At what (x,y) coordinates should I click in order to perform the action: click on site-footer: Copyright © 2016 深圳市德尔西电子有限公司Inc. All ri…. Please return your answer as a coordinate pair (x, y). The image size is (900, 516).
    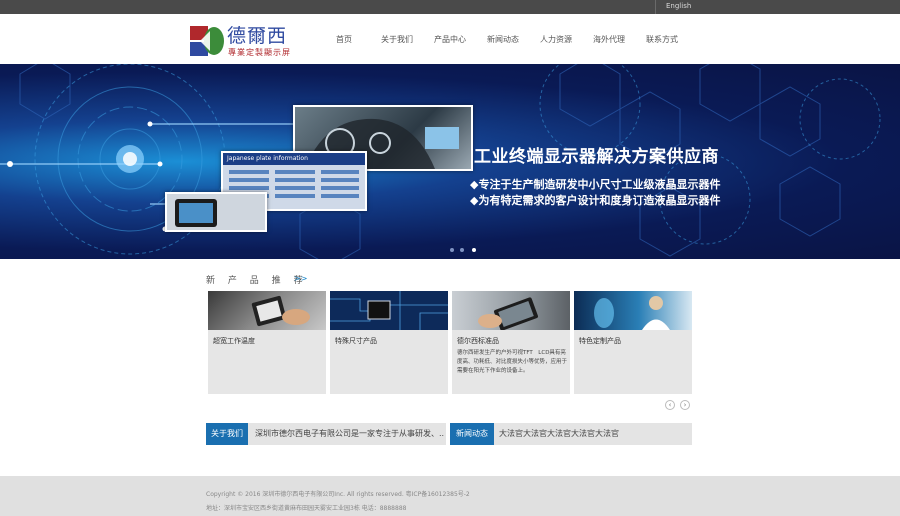
    Looking at the image, I should click on (450, 496).